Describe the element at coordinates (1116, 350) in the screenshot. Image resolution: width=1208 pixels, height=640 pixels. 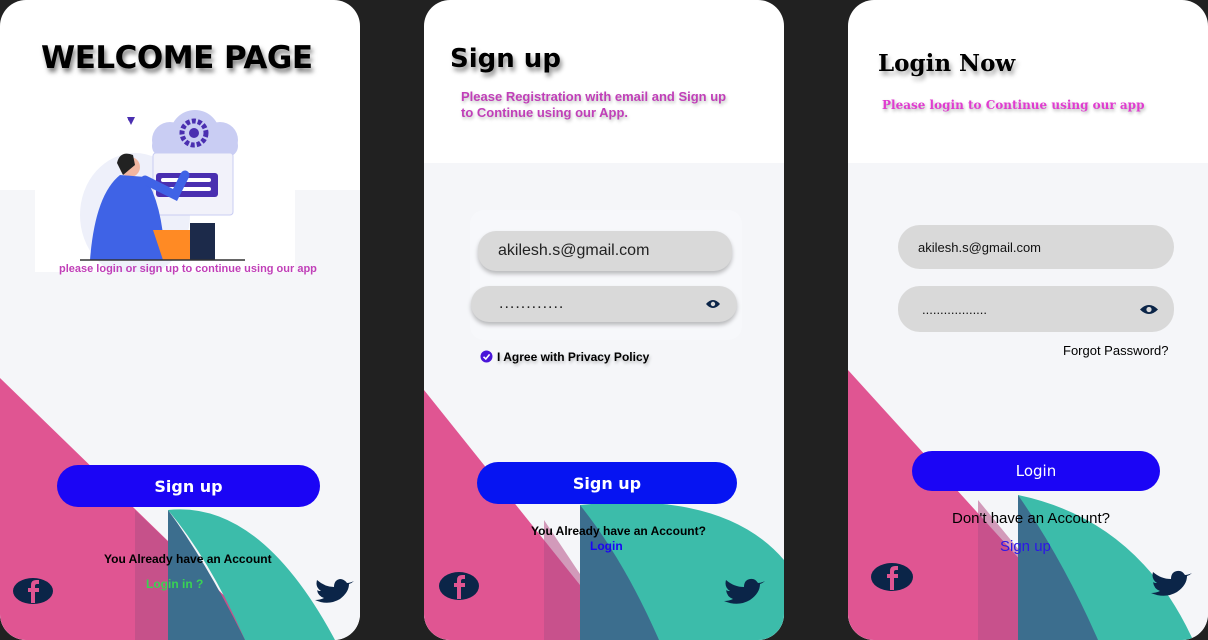
I see `forgot-password-link: Forgot Password?` at that location.